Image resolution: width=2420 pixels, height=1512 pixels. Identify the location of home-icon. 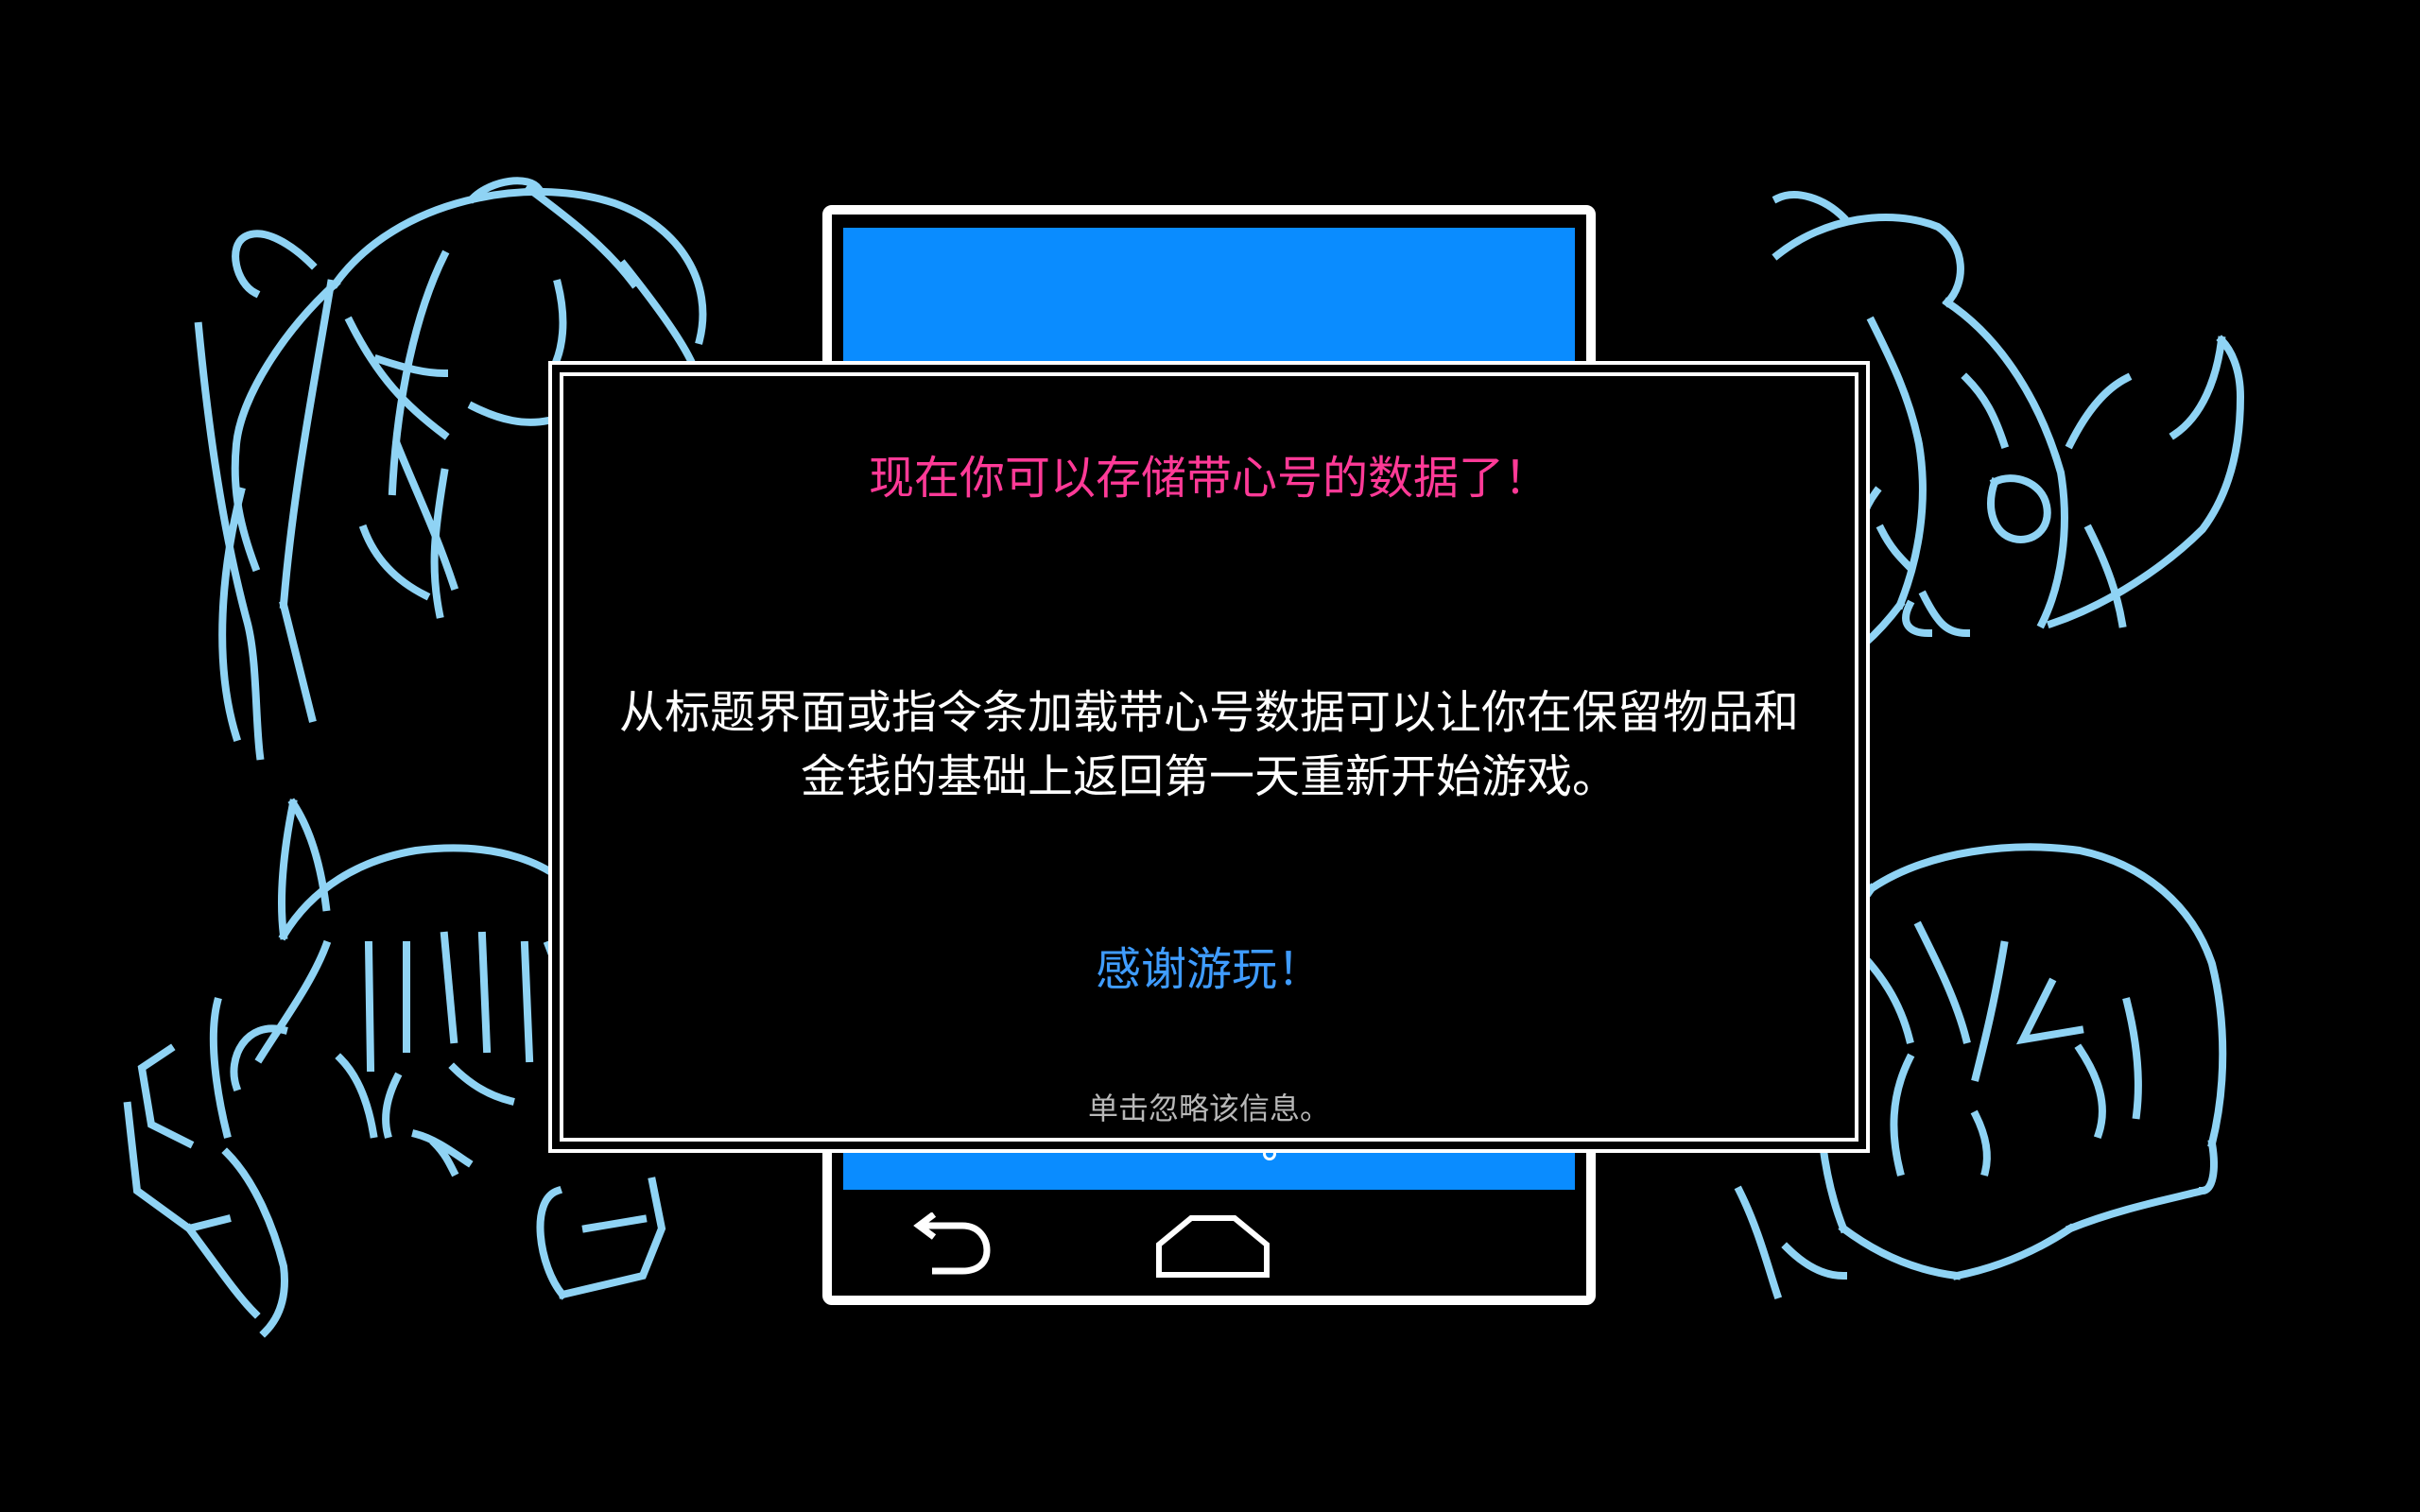
(1212, 1245).